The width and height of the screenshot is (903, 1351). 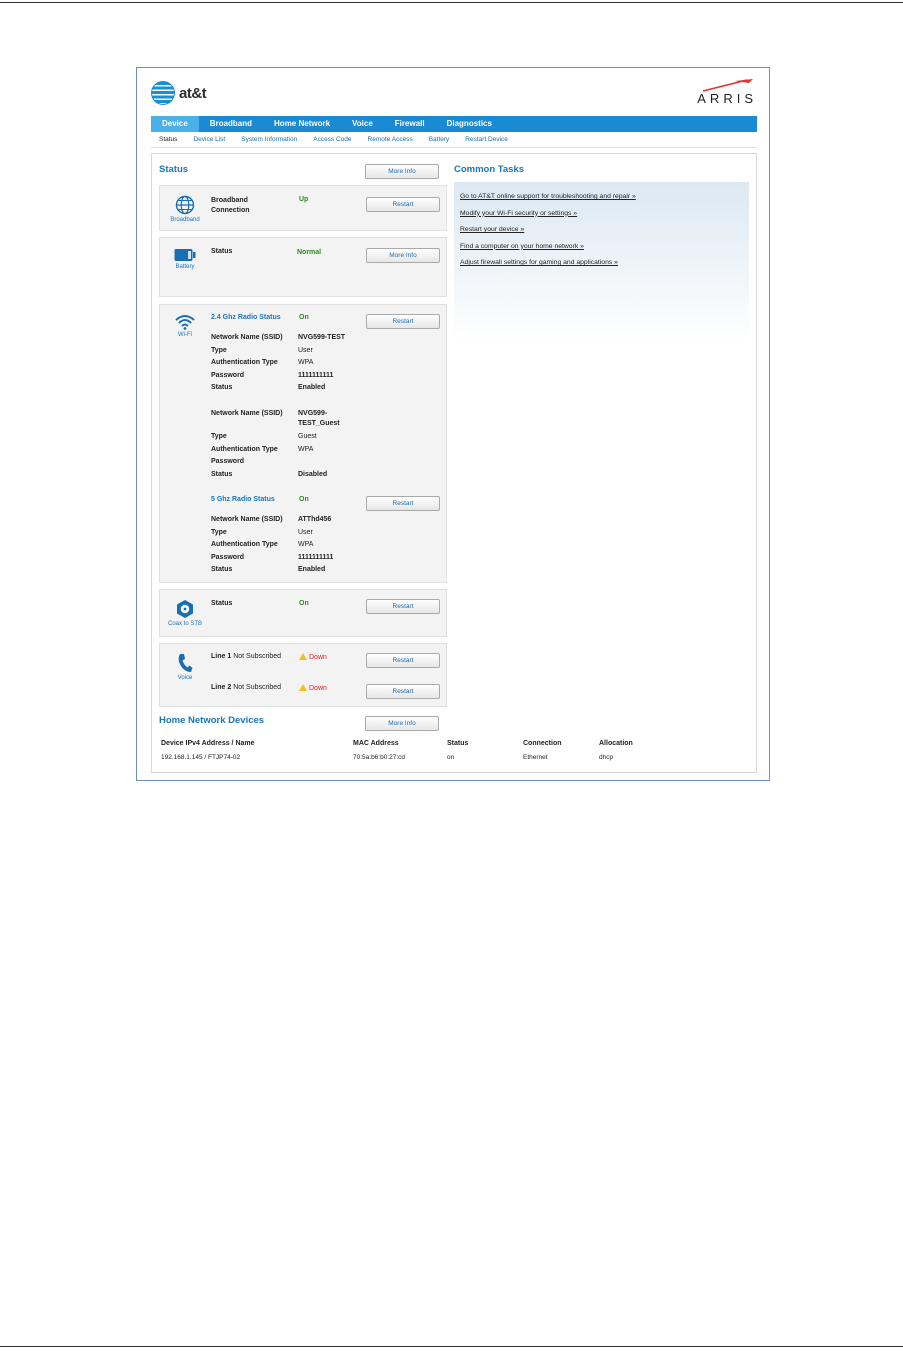 I want to click on subtab-access-code: Access Code, so click(x=332, y=139).